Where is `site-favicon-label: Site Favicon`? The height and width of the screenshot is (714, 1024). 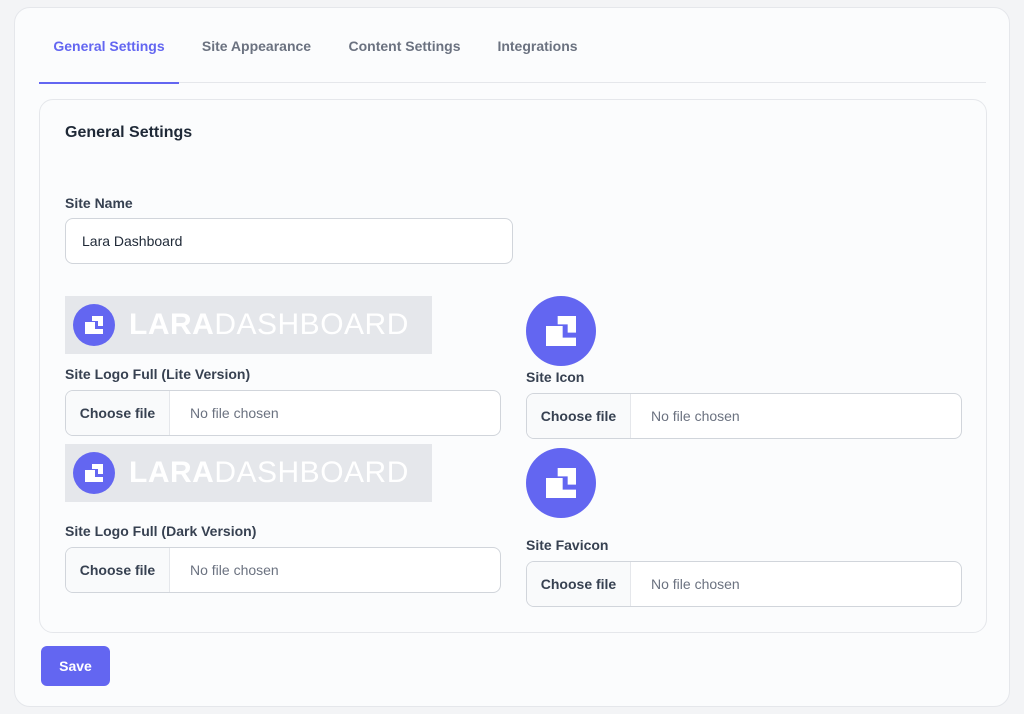
site-favicon-label: Site Favicon is located at coordinates (567, 545).